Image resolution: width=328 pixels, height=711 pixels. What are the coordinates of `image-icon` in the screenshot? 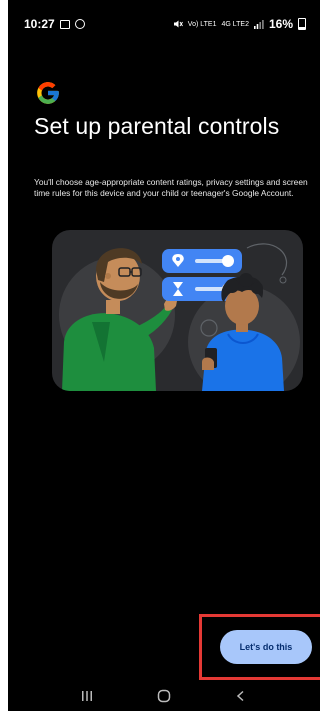 It's located at (64, 24).